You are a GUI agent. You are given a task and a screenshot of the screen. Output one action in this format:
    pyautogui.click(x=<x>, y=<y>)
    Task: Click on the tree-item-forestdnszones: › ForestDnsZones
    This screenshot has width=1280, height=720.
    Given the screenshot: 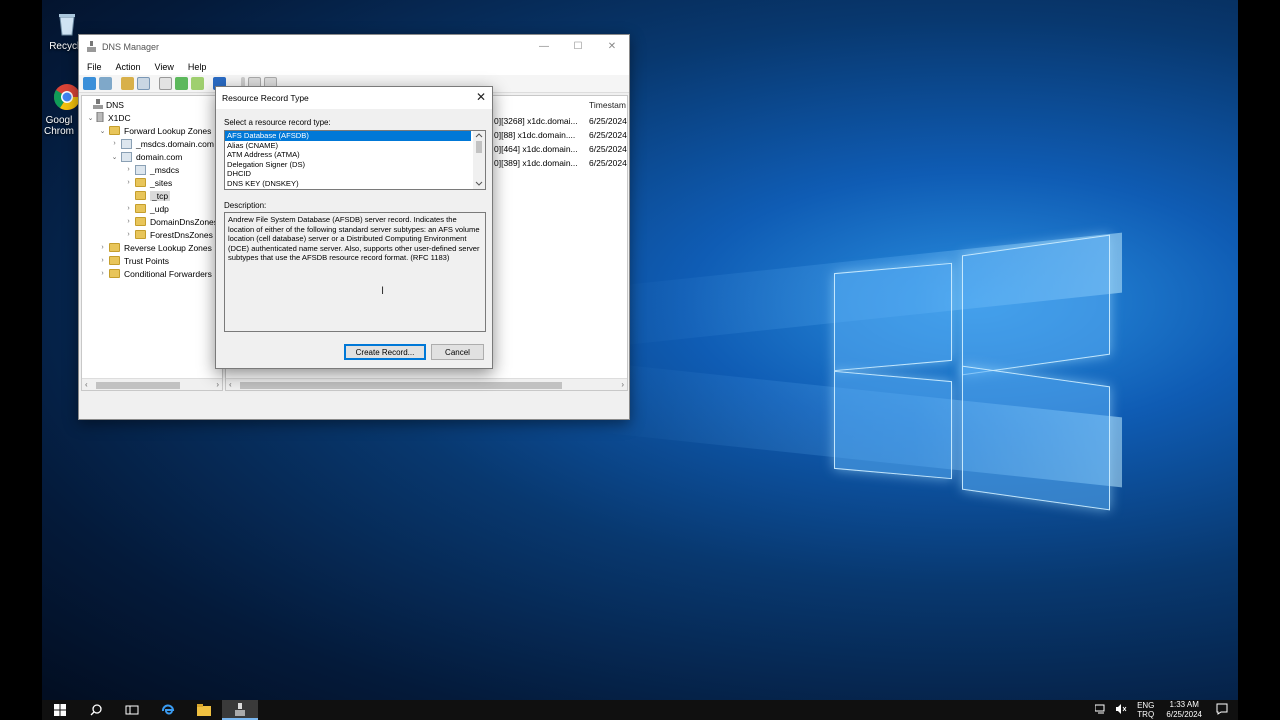 What is the action you would take?
    pyautogui.click(x=168, y=234)
    